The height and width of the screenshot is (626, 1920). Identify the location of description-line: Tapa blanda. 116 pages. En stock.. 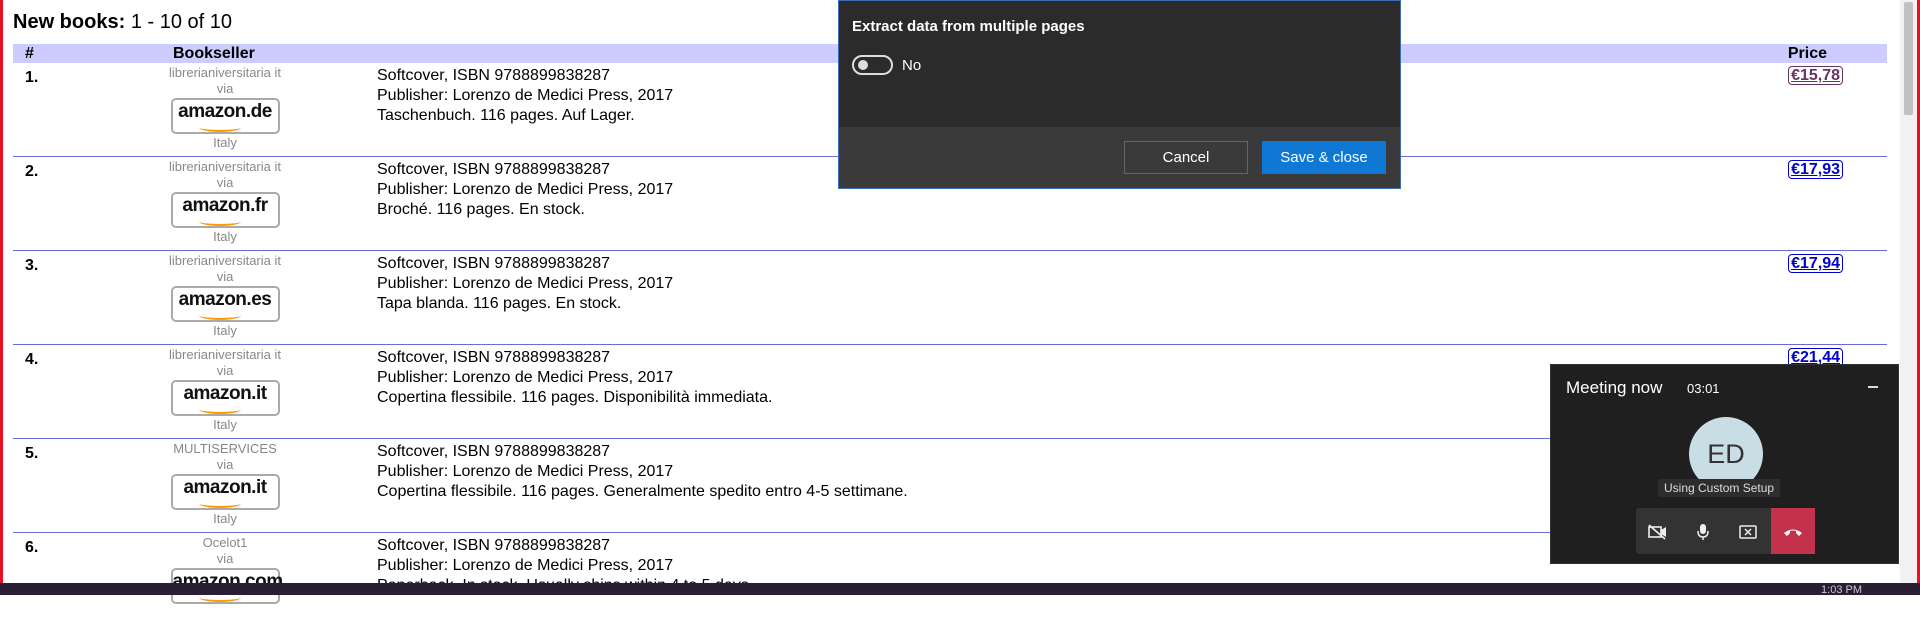
(499, 303).